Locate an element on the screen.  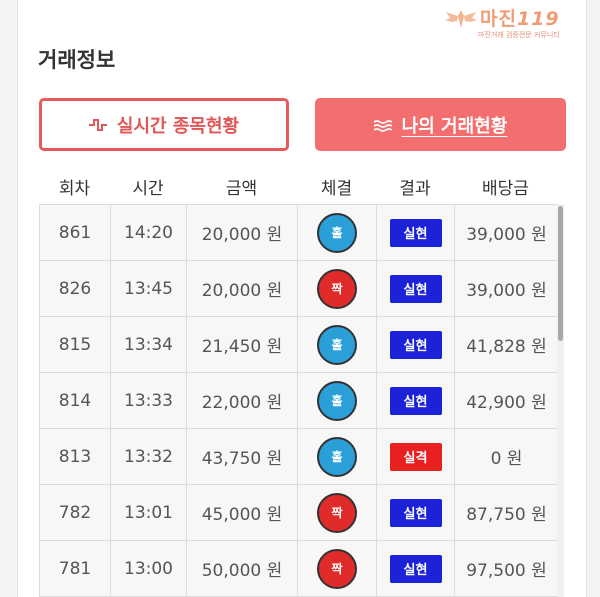
column-header-fill: 체결 is located at coordinates (336, 189).